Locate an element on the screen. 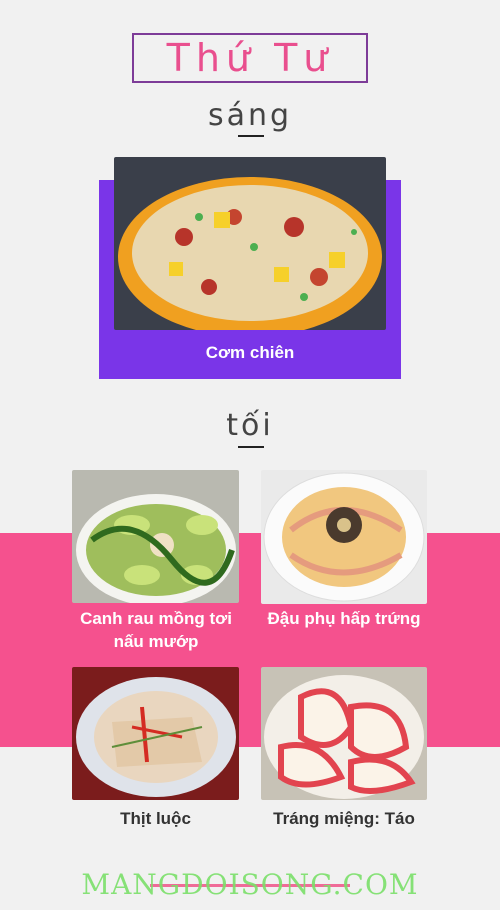 The image size is (500, 910). evening-dish-name: Thịt luộc is located at coordinates (155, 818).